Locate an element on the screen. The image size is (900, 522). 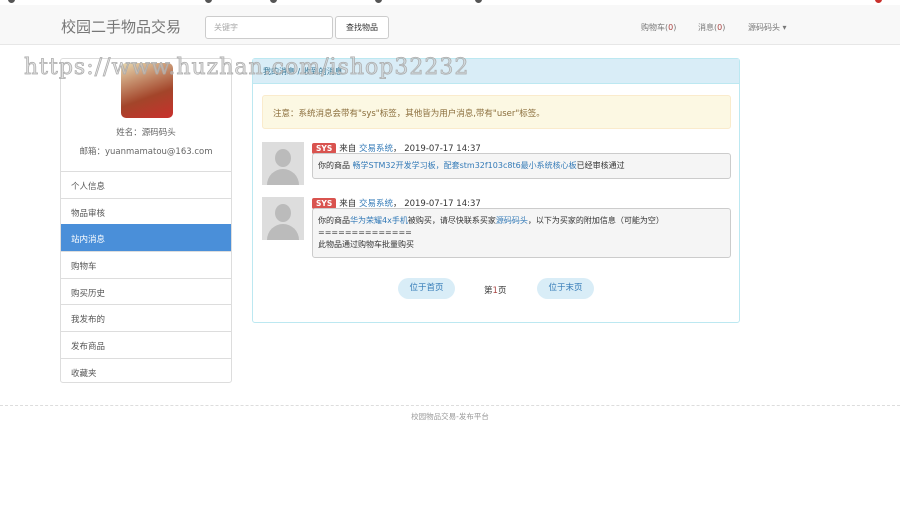
panel-title: 我的消息 / 收到的消息 is located at coordinates (496, 71).